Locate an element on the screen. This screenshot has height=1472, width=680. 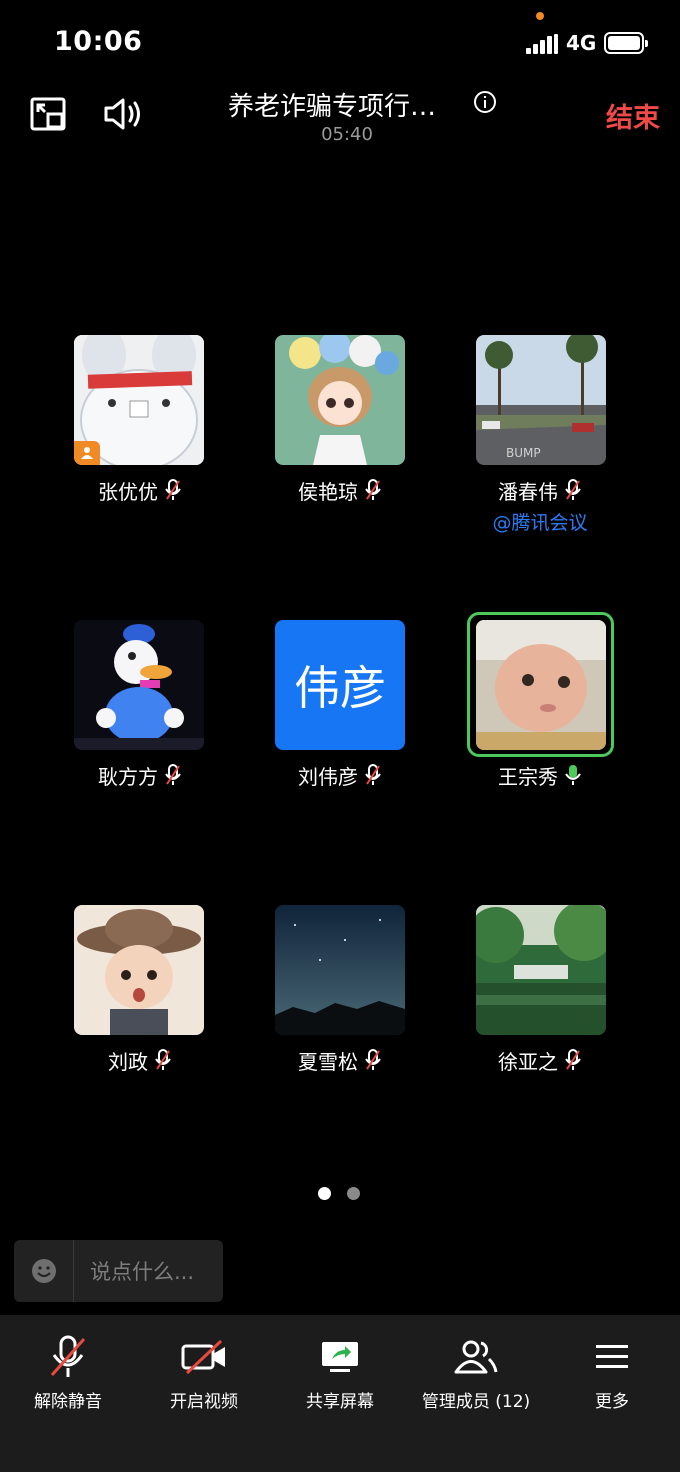
share-screen-icon is located at coordinates (340, 1357).